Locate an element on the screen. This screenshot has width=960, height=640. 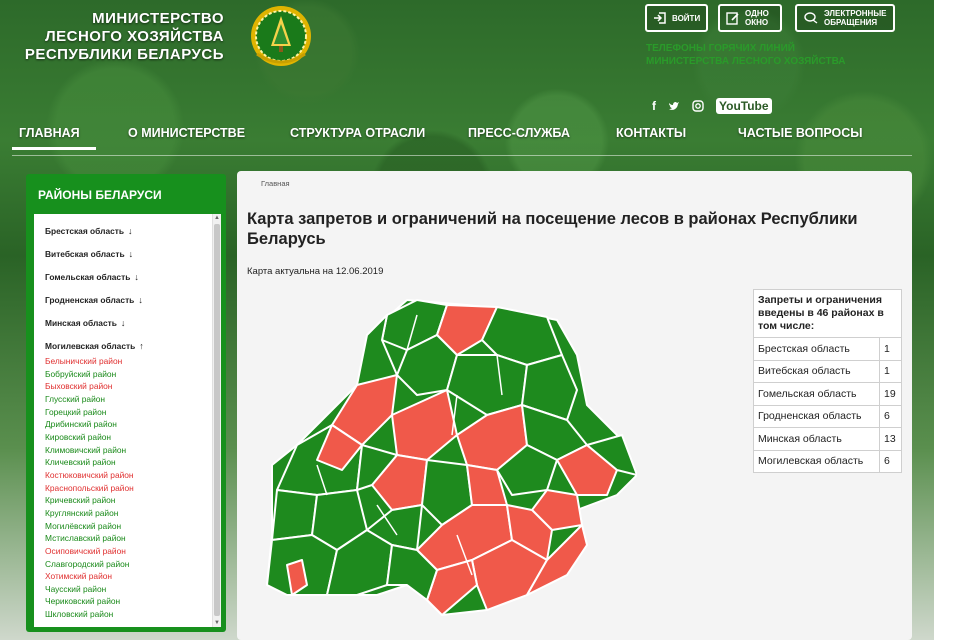
scroll-up-icon: ▲ is located at coordinates (217, 218).